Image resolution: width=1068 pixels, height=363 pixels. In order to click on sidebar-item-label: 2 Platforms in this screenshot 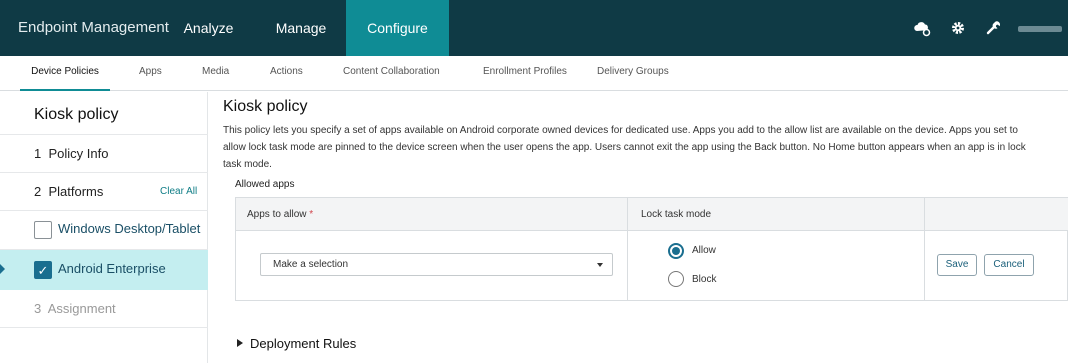, I will do `click(69, 191)`.